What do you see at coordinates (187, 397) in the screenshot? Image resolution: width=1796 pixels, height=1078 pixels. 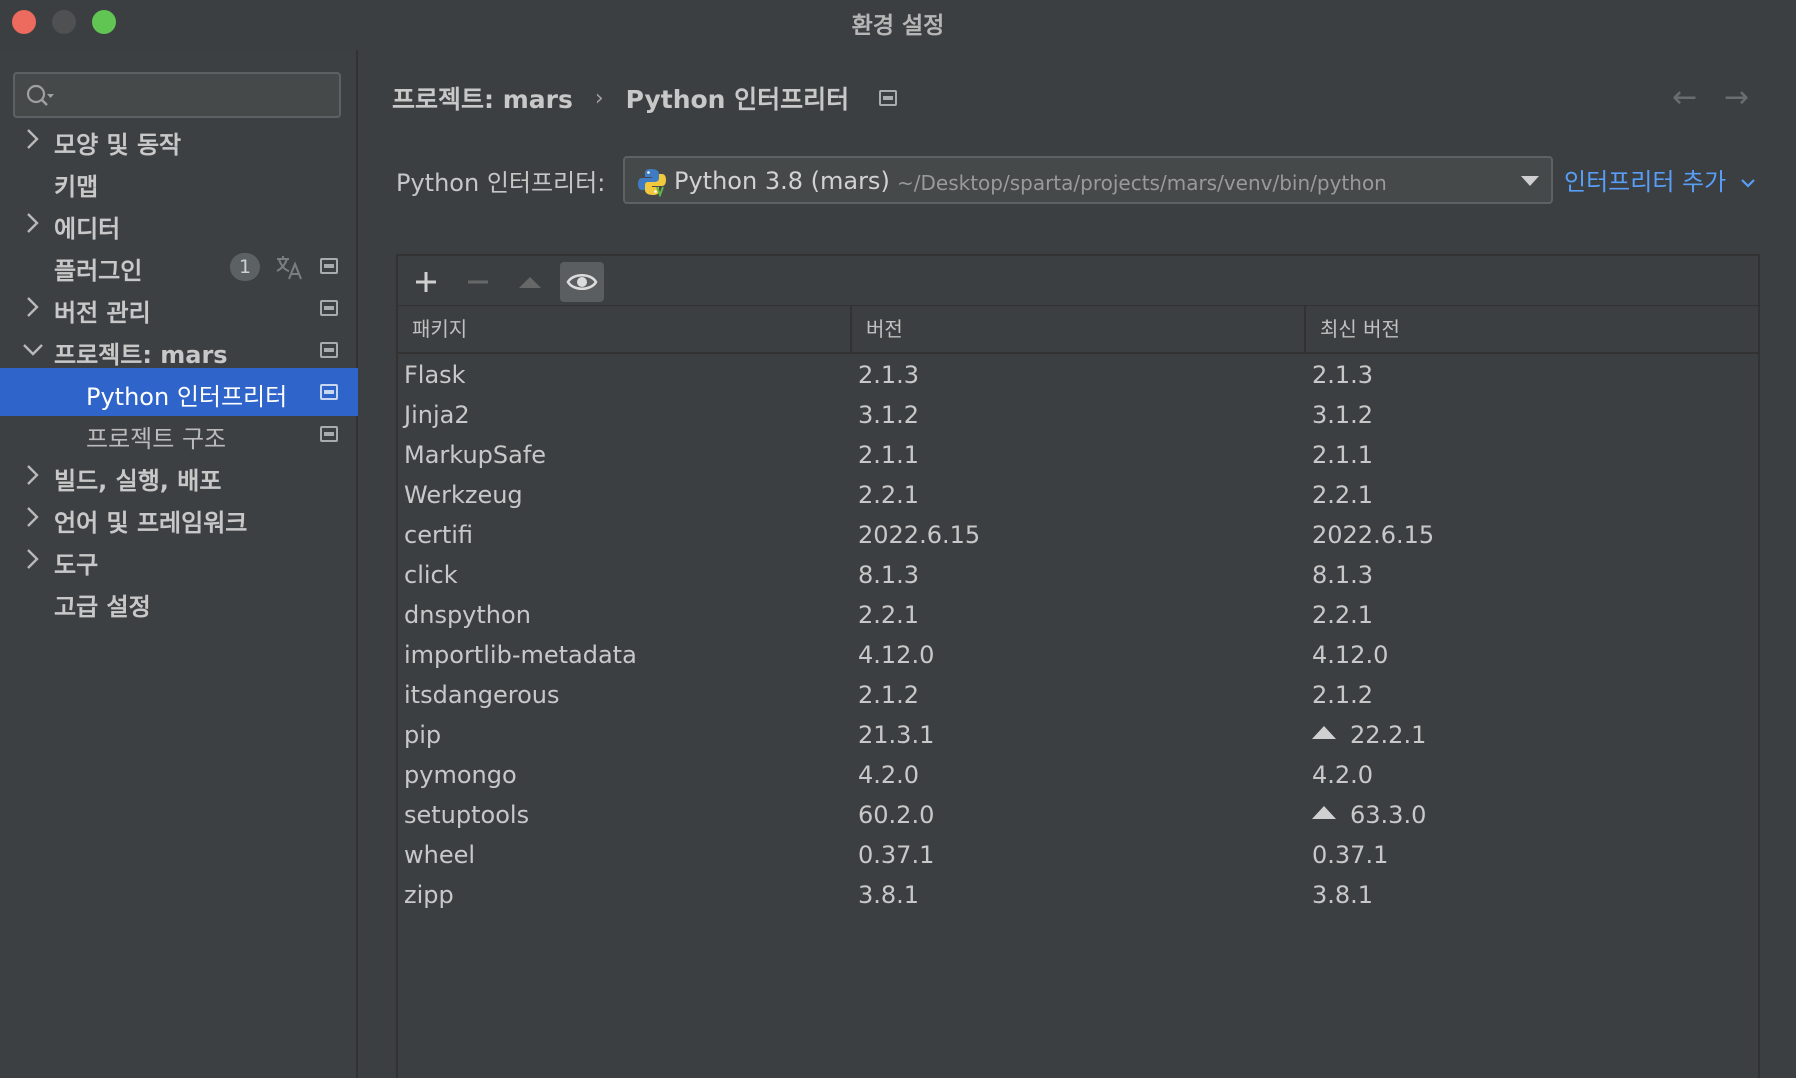 I see `sidebar-item-label: Python 인터프리터` at bounding box center [187, 397].